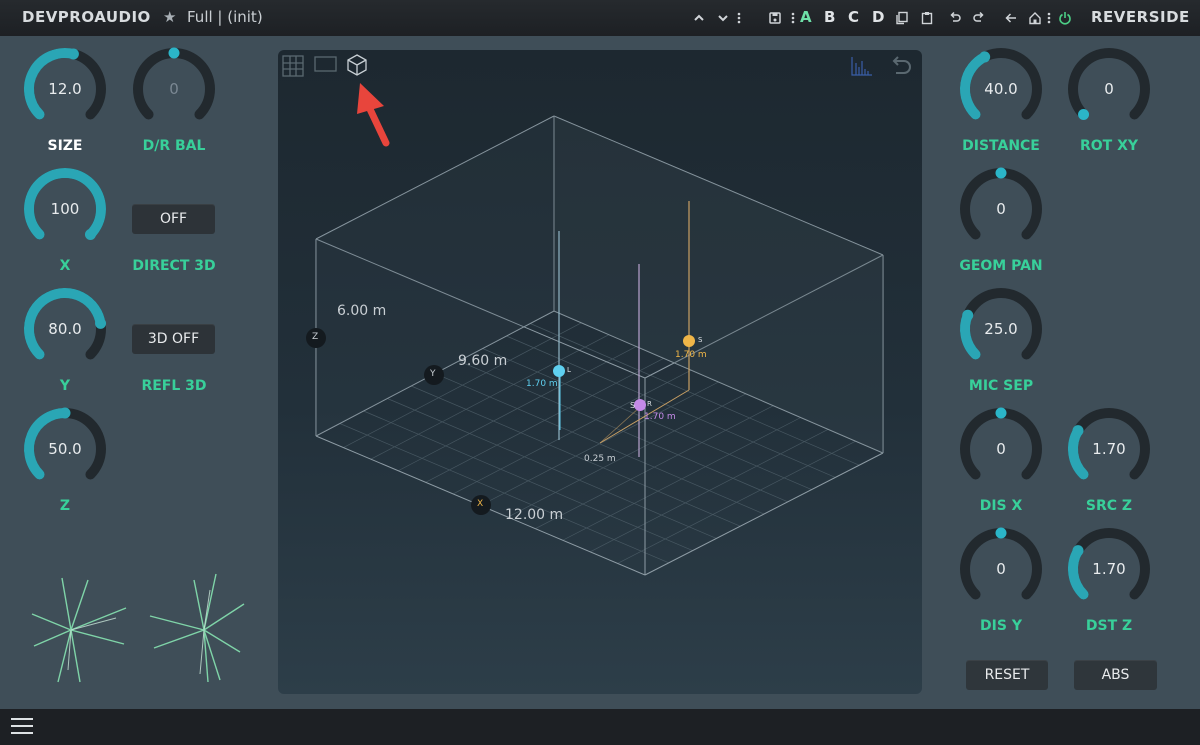  What do you see at coordinates (197, 628) in the screenshot?
I see `right-mic-pattern-graphic` at bounding box center [197, 628].